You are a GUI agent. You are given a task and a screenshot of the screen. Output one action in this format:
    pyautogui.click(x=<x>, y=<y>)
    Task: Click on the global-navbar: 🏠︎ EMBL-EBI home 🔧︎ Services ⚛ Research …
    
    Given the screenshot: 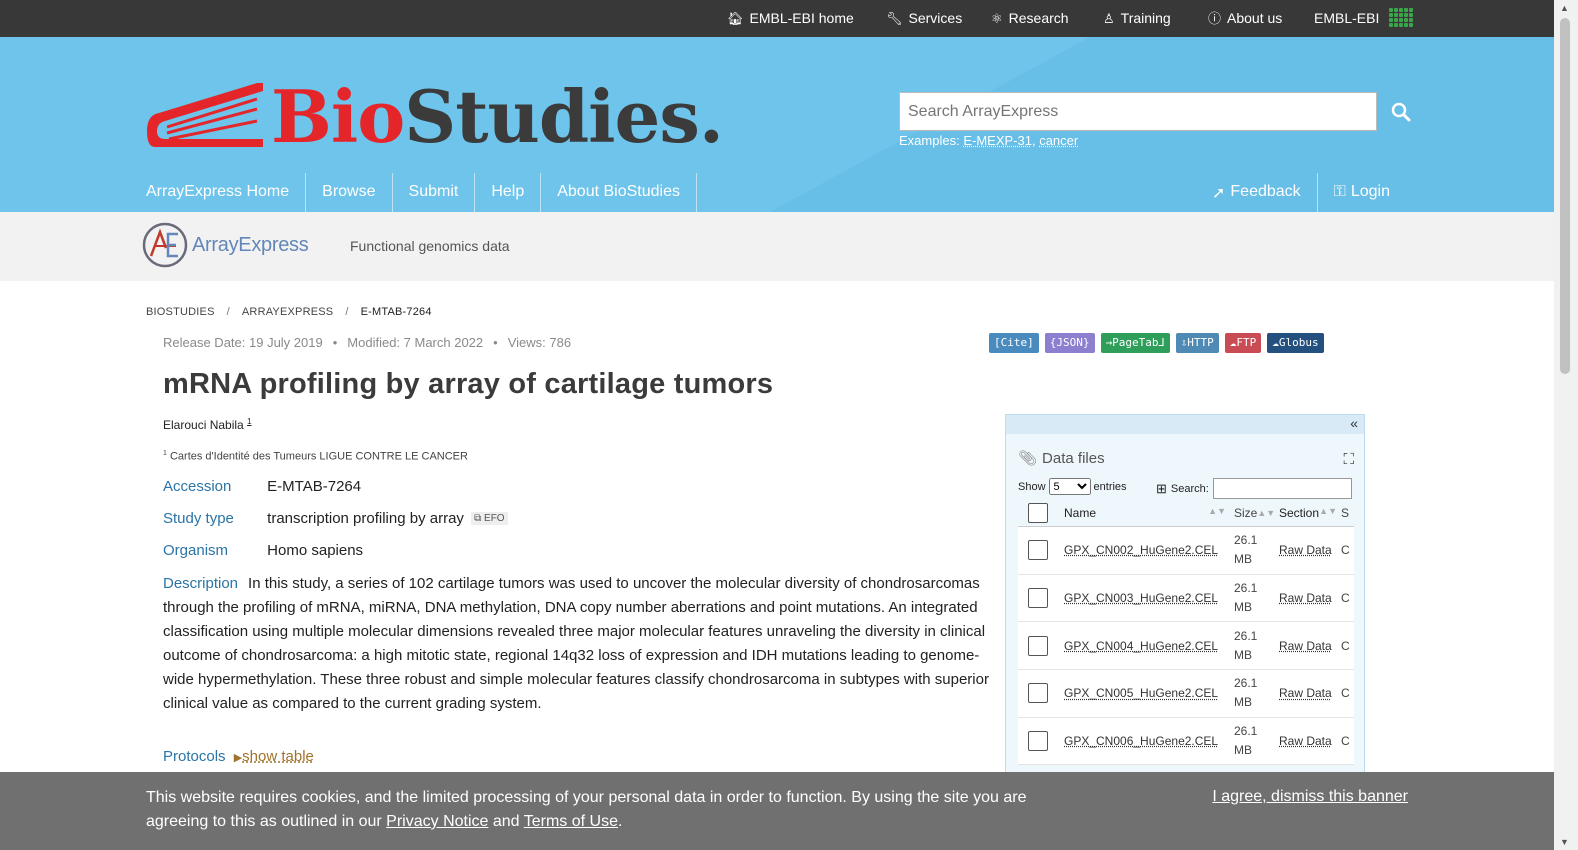 What is the action you would take?
    pyautogui.click(x=777, y=18)
    